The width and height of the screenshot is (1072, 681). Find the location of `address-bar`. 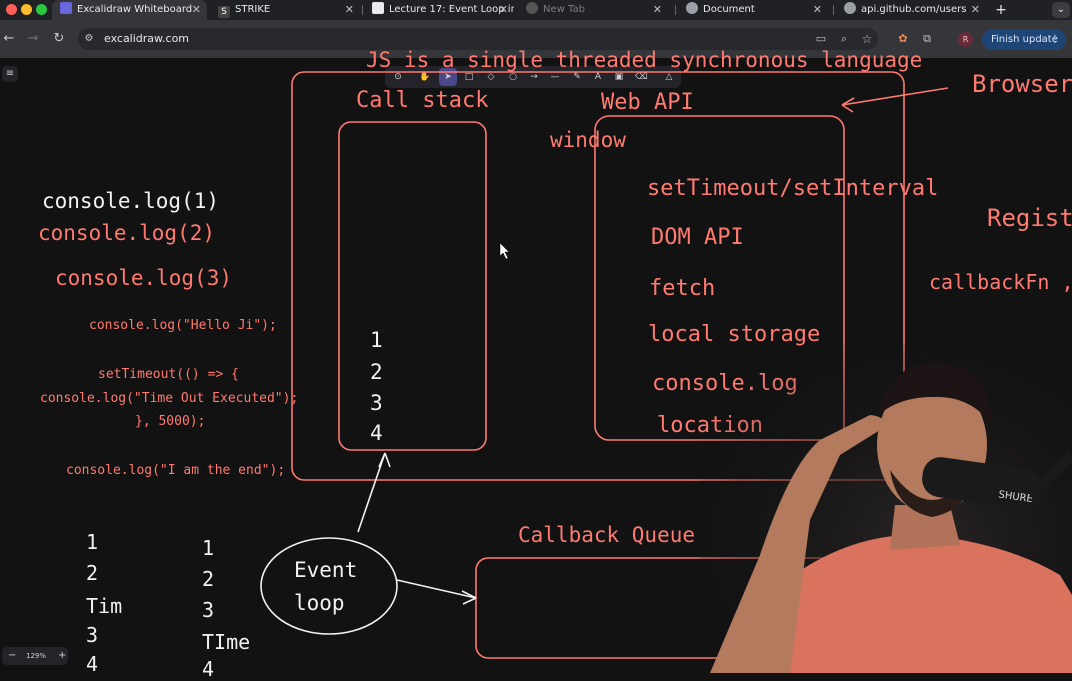

address-bar is located at coordinates (478, 39).